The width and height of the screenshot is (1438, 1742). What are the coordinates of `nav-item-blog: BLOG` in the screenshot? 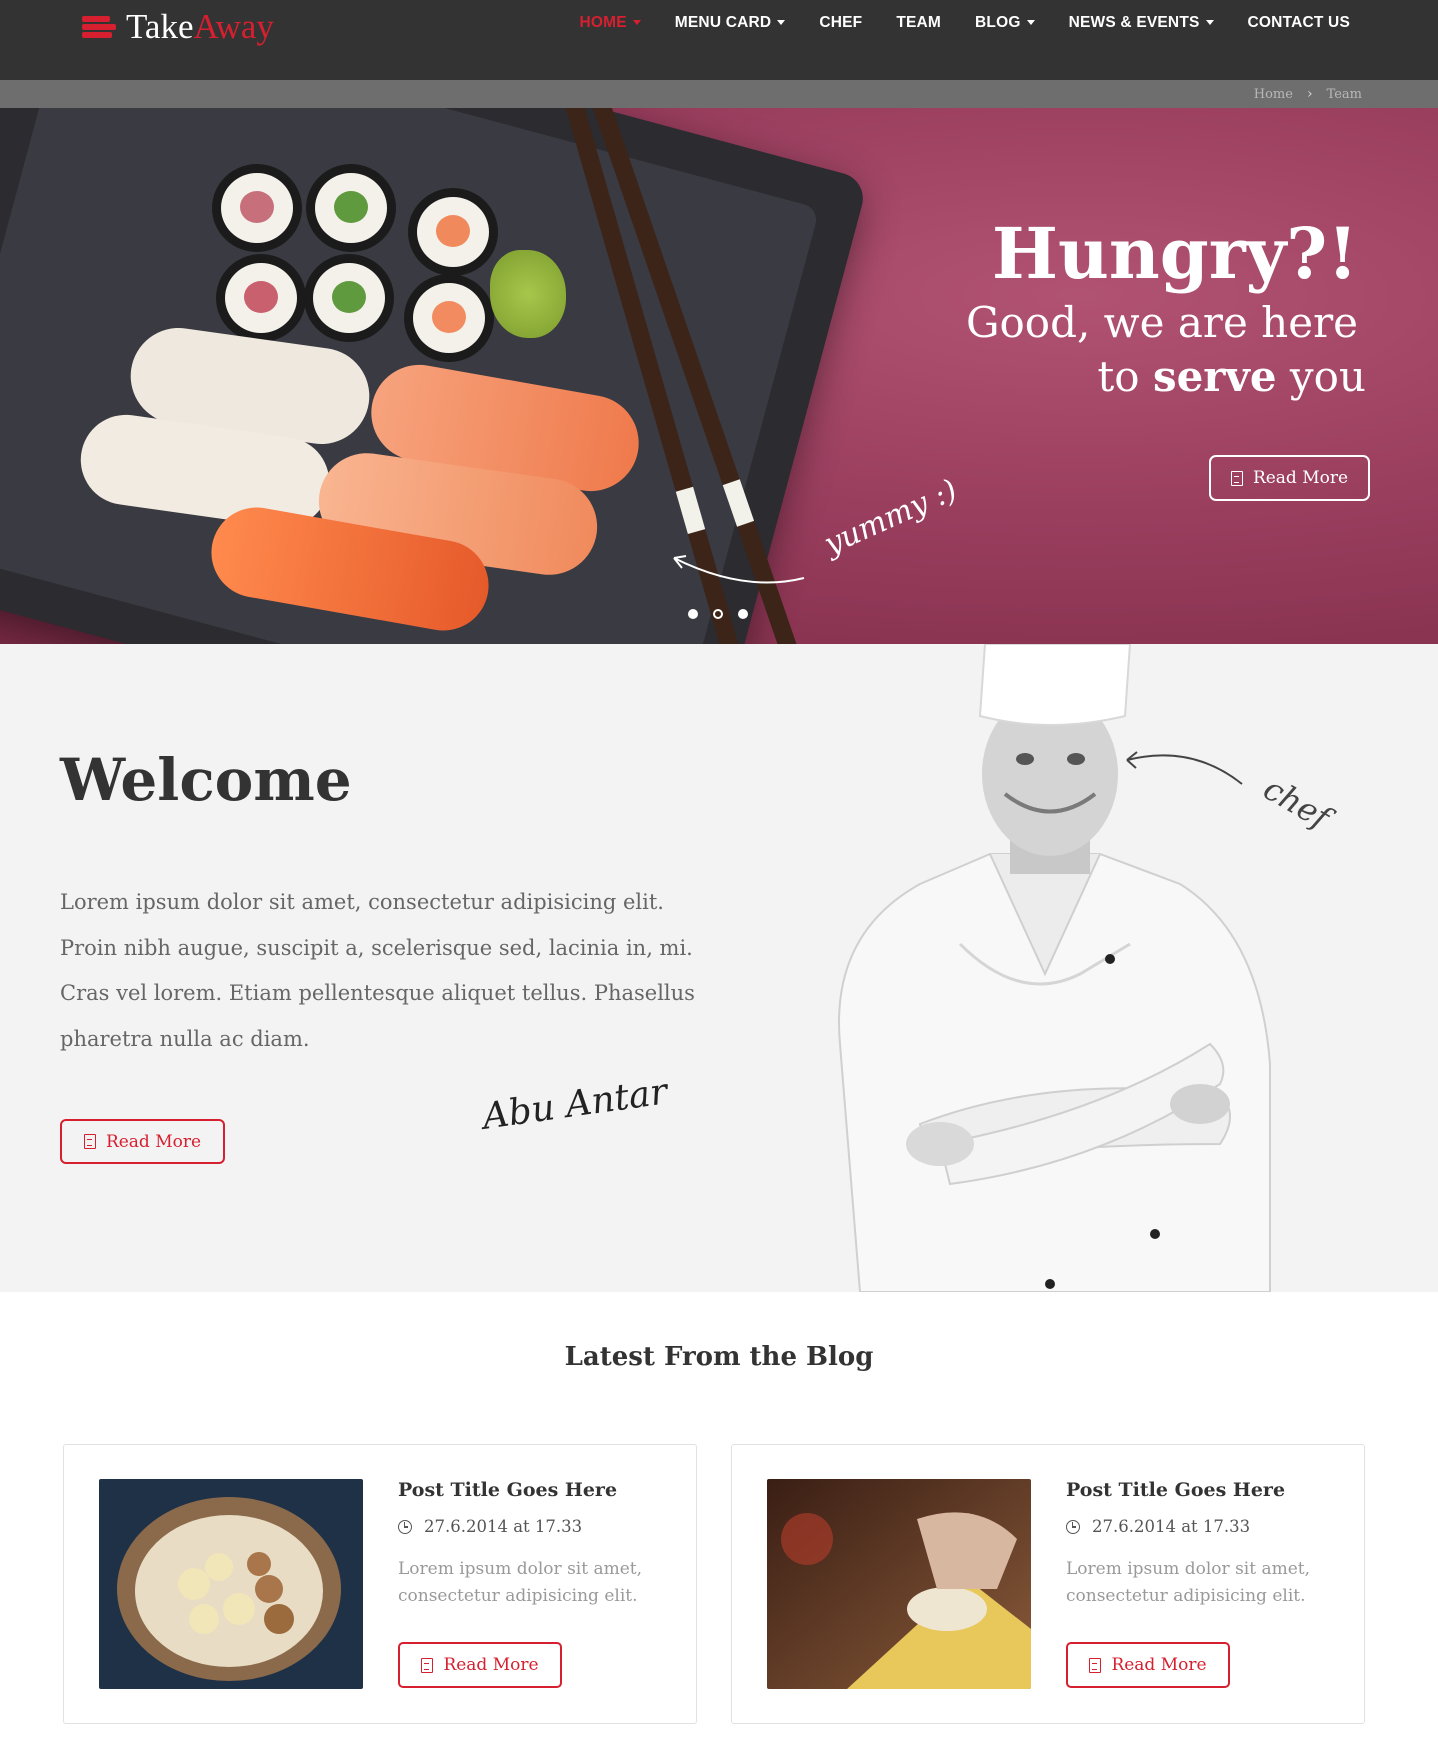 It's located at (1005, 23).